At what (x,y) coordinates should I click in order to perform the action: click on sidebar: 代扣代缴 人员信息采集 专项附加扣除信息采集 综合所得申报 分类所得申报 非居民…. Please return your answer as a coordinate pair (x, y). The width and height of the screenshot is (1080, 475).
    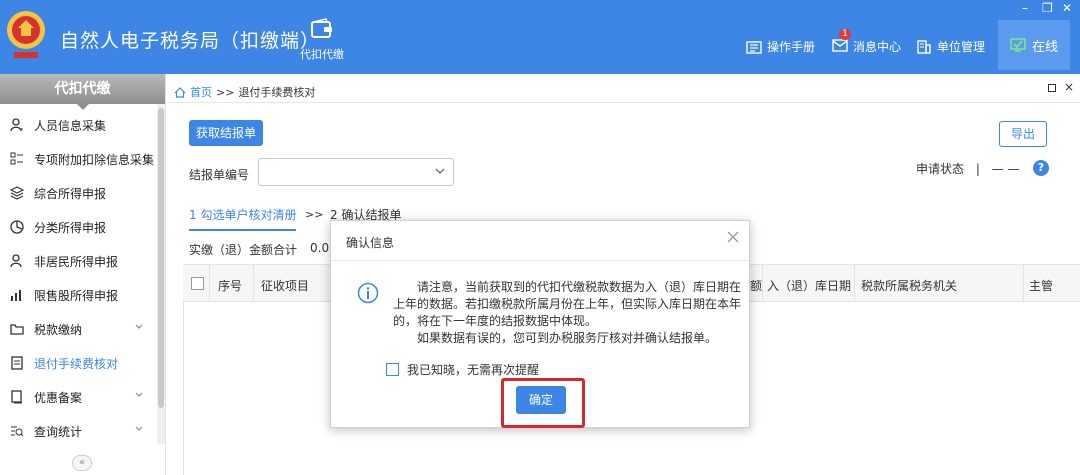
    Looking at the image, I should click on (83, 274).